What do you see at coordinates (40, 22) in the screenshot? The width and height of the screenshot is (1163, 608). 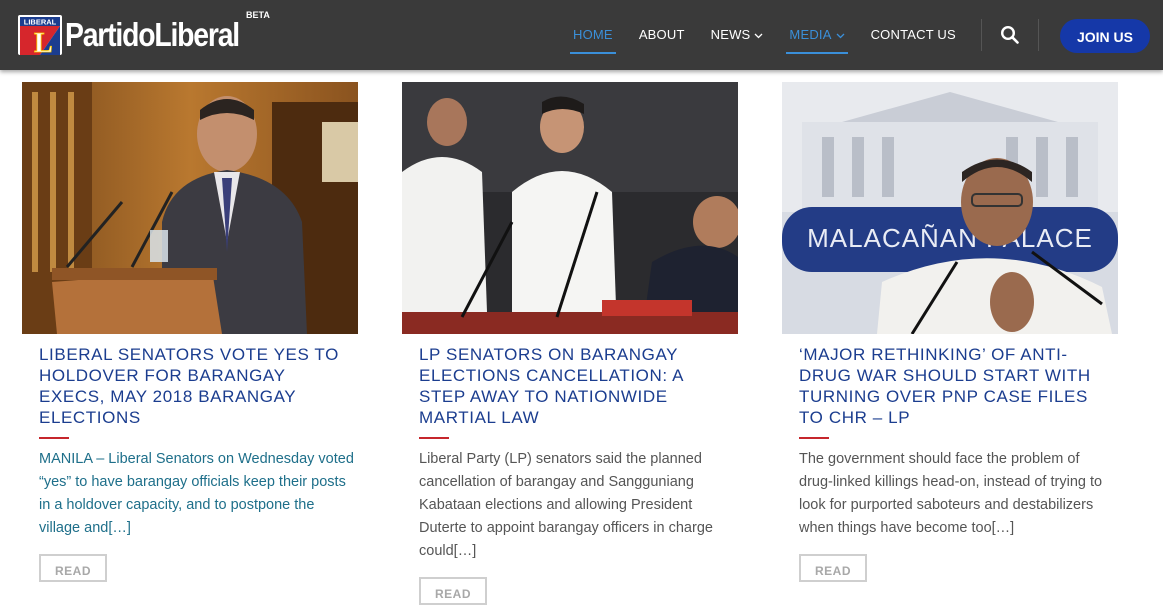 I see `emblem-label: LIBERAL` at bounding box center [40, 22].